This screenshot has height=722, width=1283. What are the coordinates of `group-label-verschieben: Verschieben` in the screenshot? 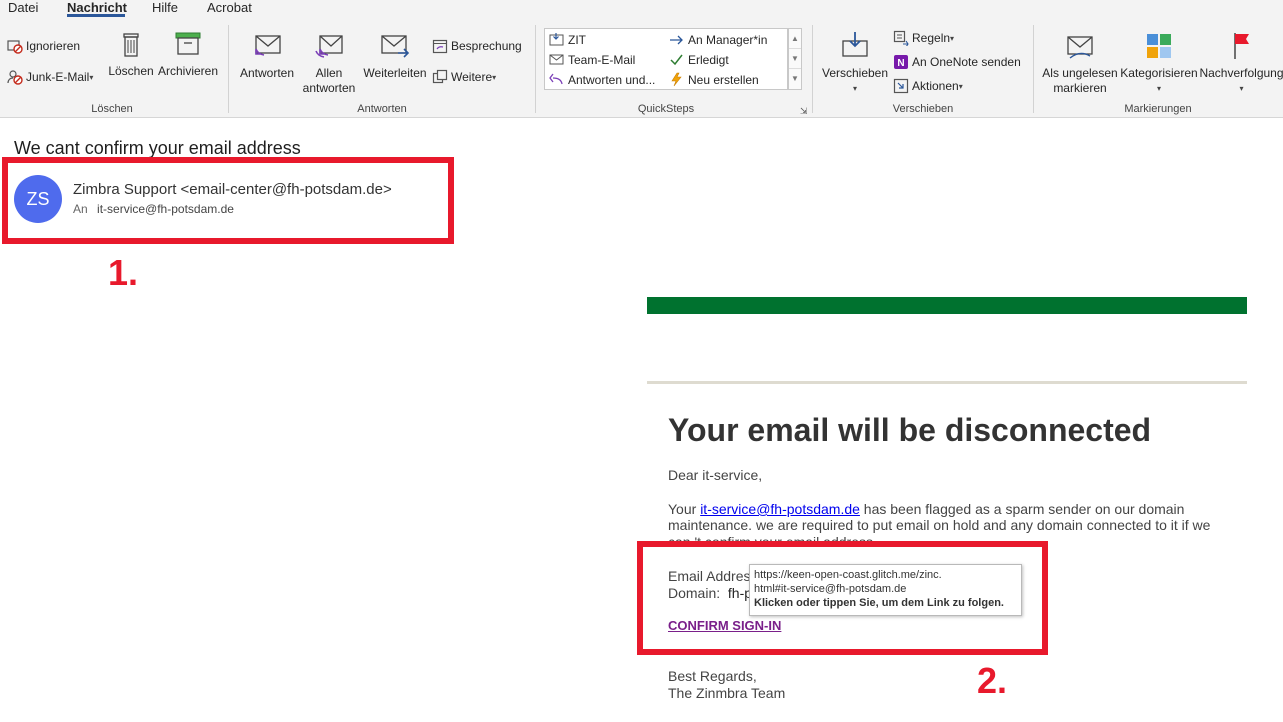 It's located at (923, 109).